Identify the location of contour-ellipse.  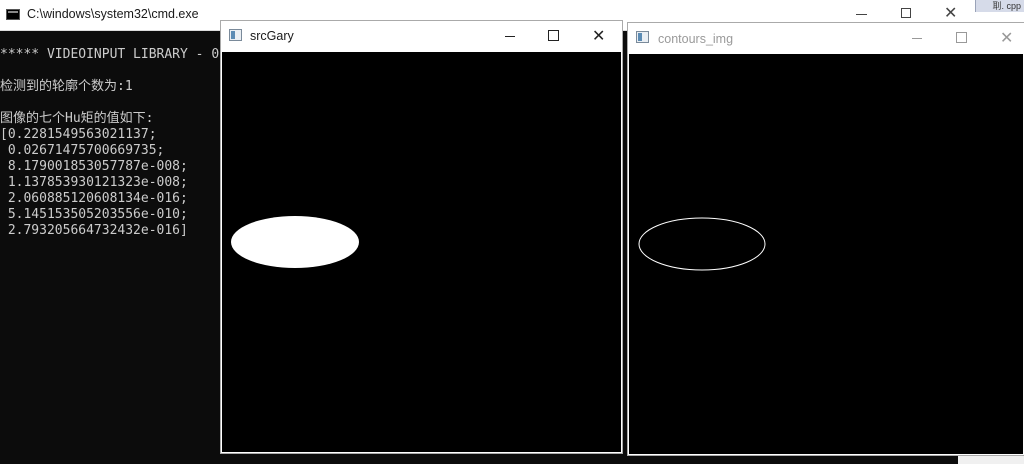
(702, 244).